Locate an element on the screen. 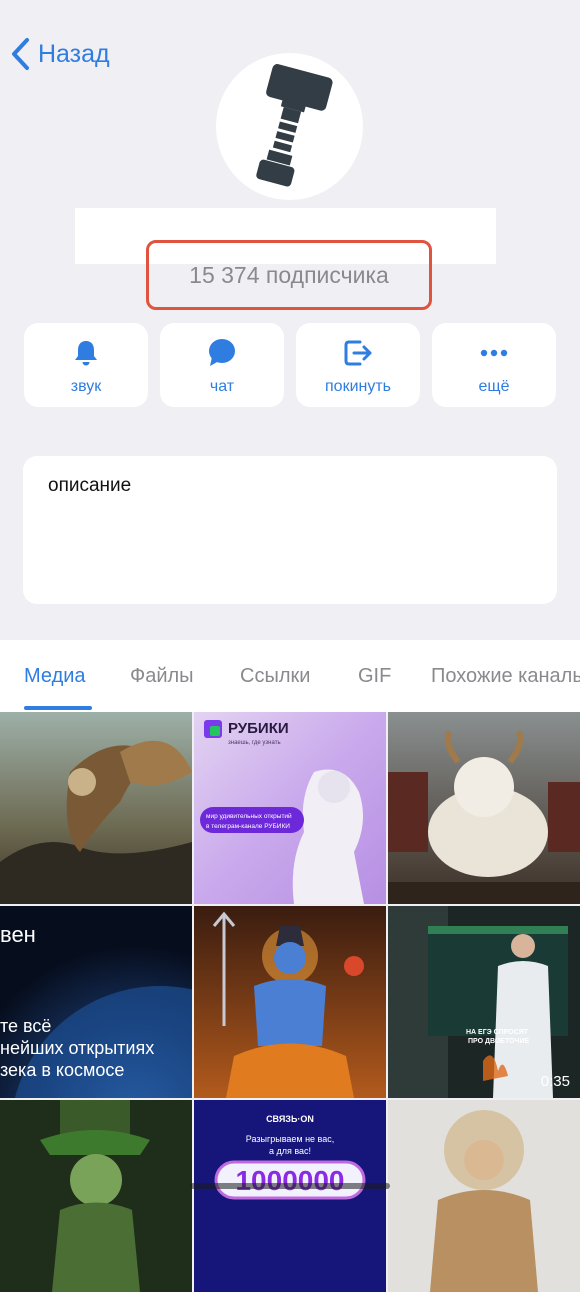 The image size is (580, 1292). tab-similar-channels: Похожие каналы is located at coordinates (505, 676).